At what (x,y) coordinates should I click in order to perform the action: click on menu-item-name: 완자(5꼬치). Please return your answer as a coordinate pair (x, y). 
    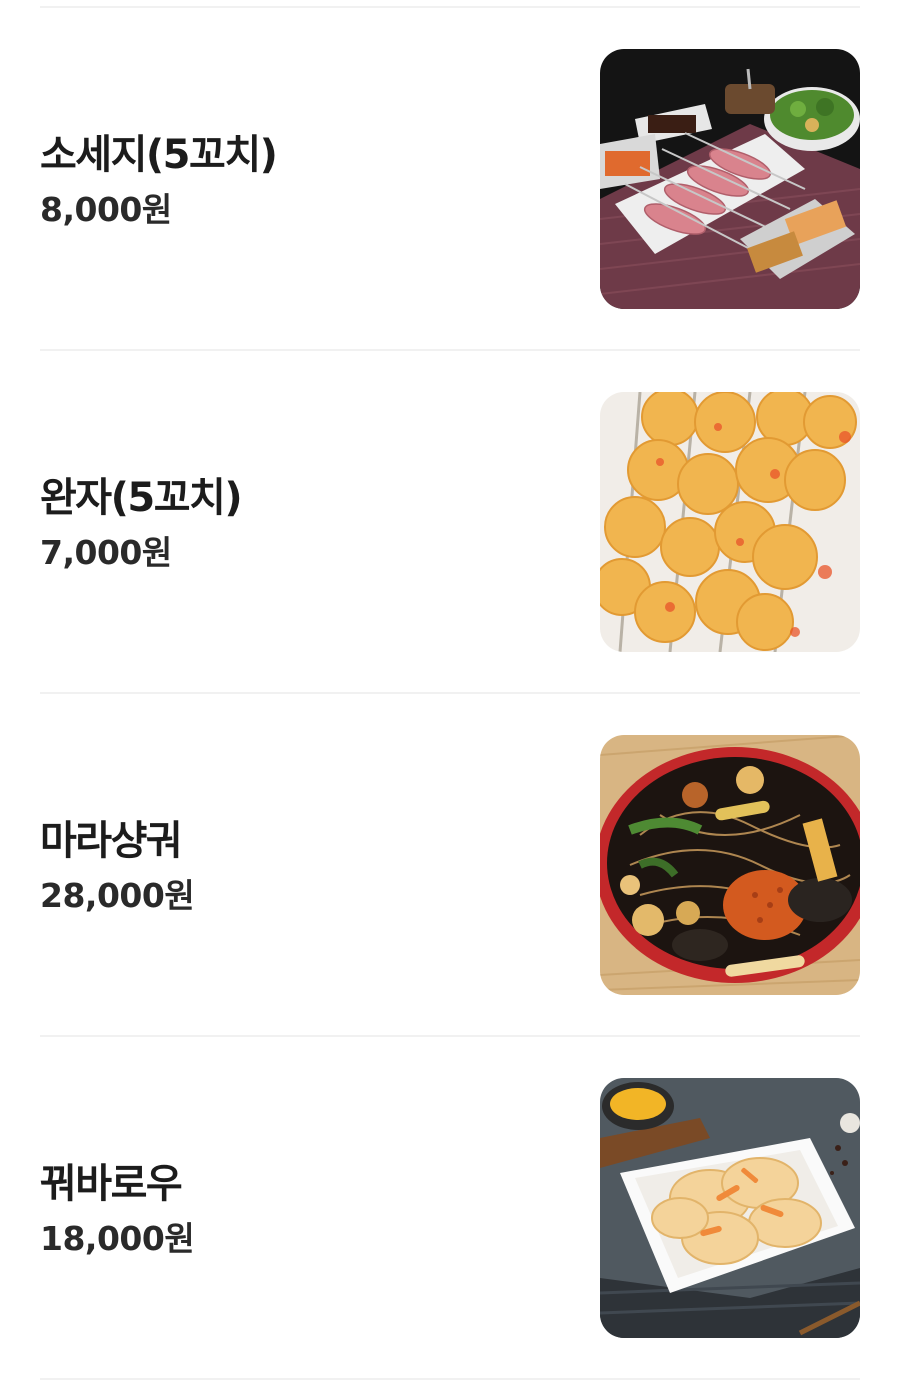
    Looking at the image, I should click on (141, 497).